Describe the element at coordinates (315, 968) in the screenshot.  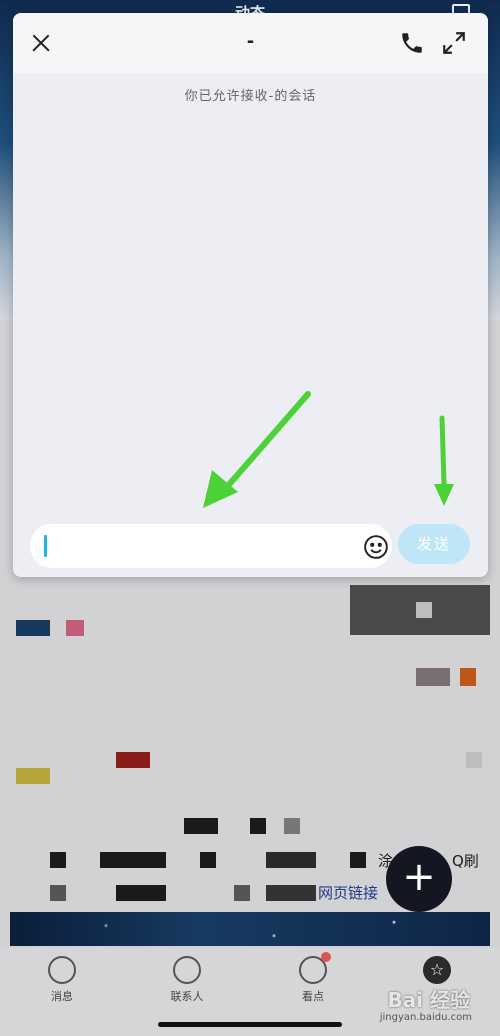
I see `eye-icon` at that location.